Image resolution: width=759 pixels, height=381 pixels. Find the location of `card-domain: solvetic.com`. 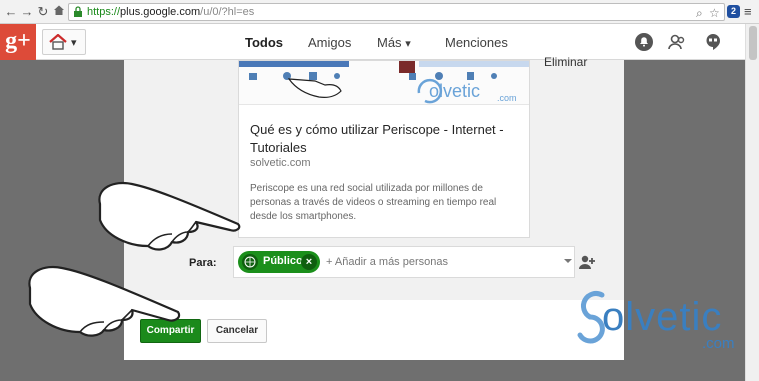

card-domain: solvetic.com is located at coordinates (280, 163).